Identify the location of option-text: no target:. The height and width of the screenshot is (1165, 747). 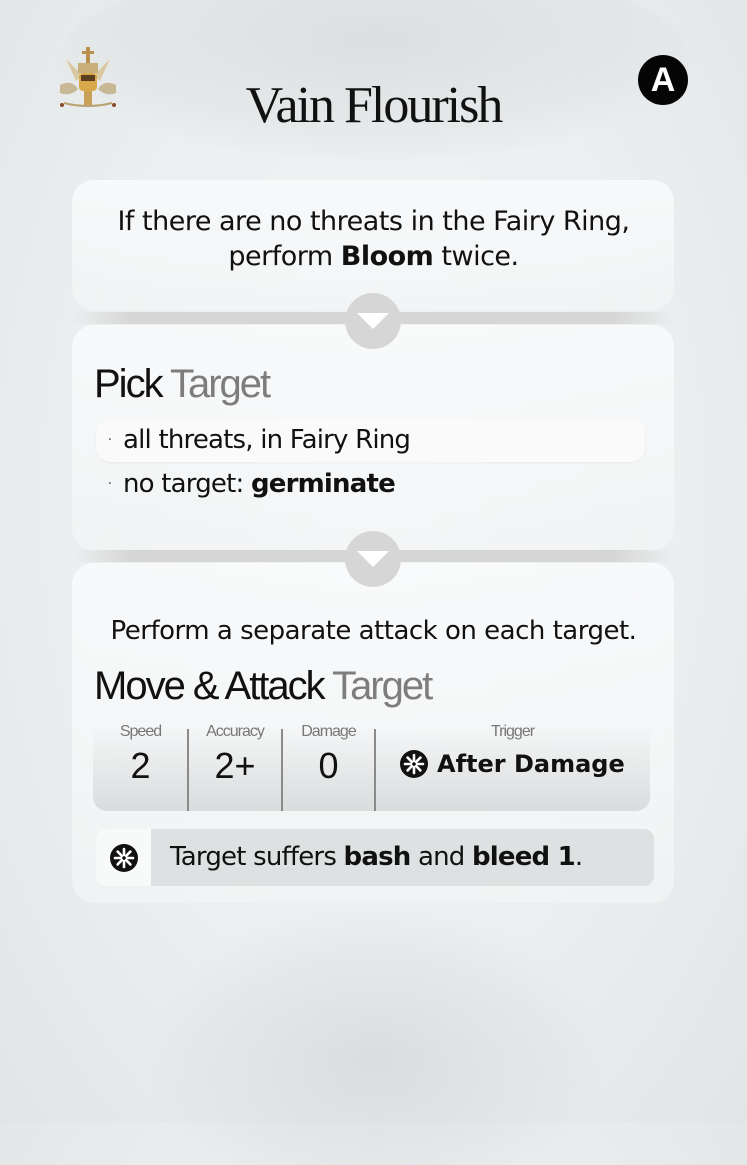
(187, 484).